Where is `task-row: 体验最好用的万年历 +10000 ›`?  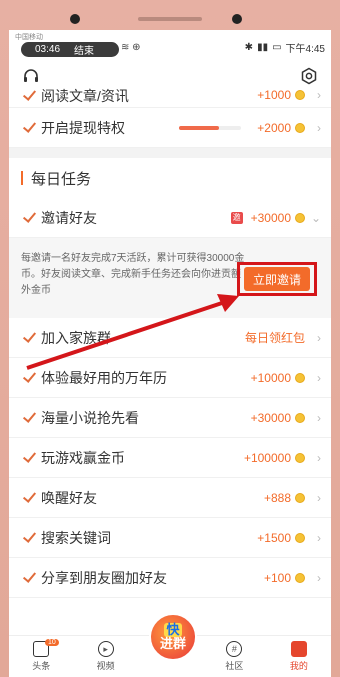
task-row: 体验最好用的万年历 +10000 › is located at coordinates (170, 378).